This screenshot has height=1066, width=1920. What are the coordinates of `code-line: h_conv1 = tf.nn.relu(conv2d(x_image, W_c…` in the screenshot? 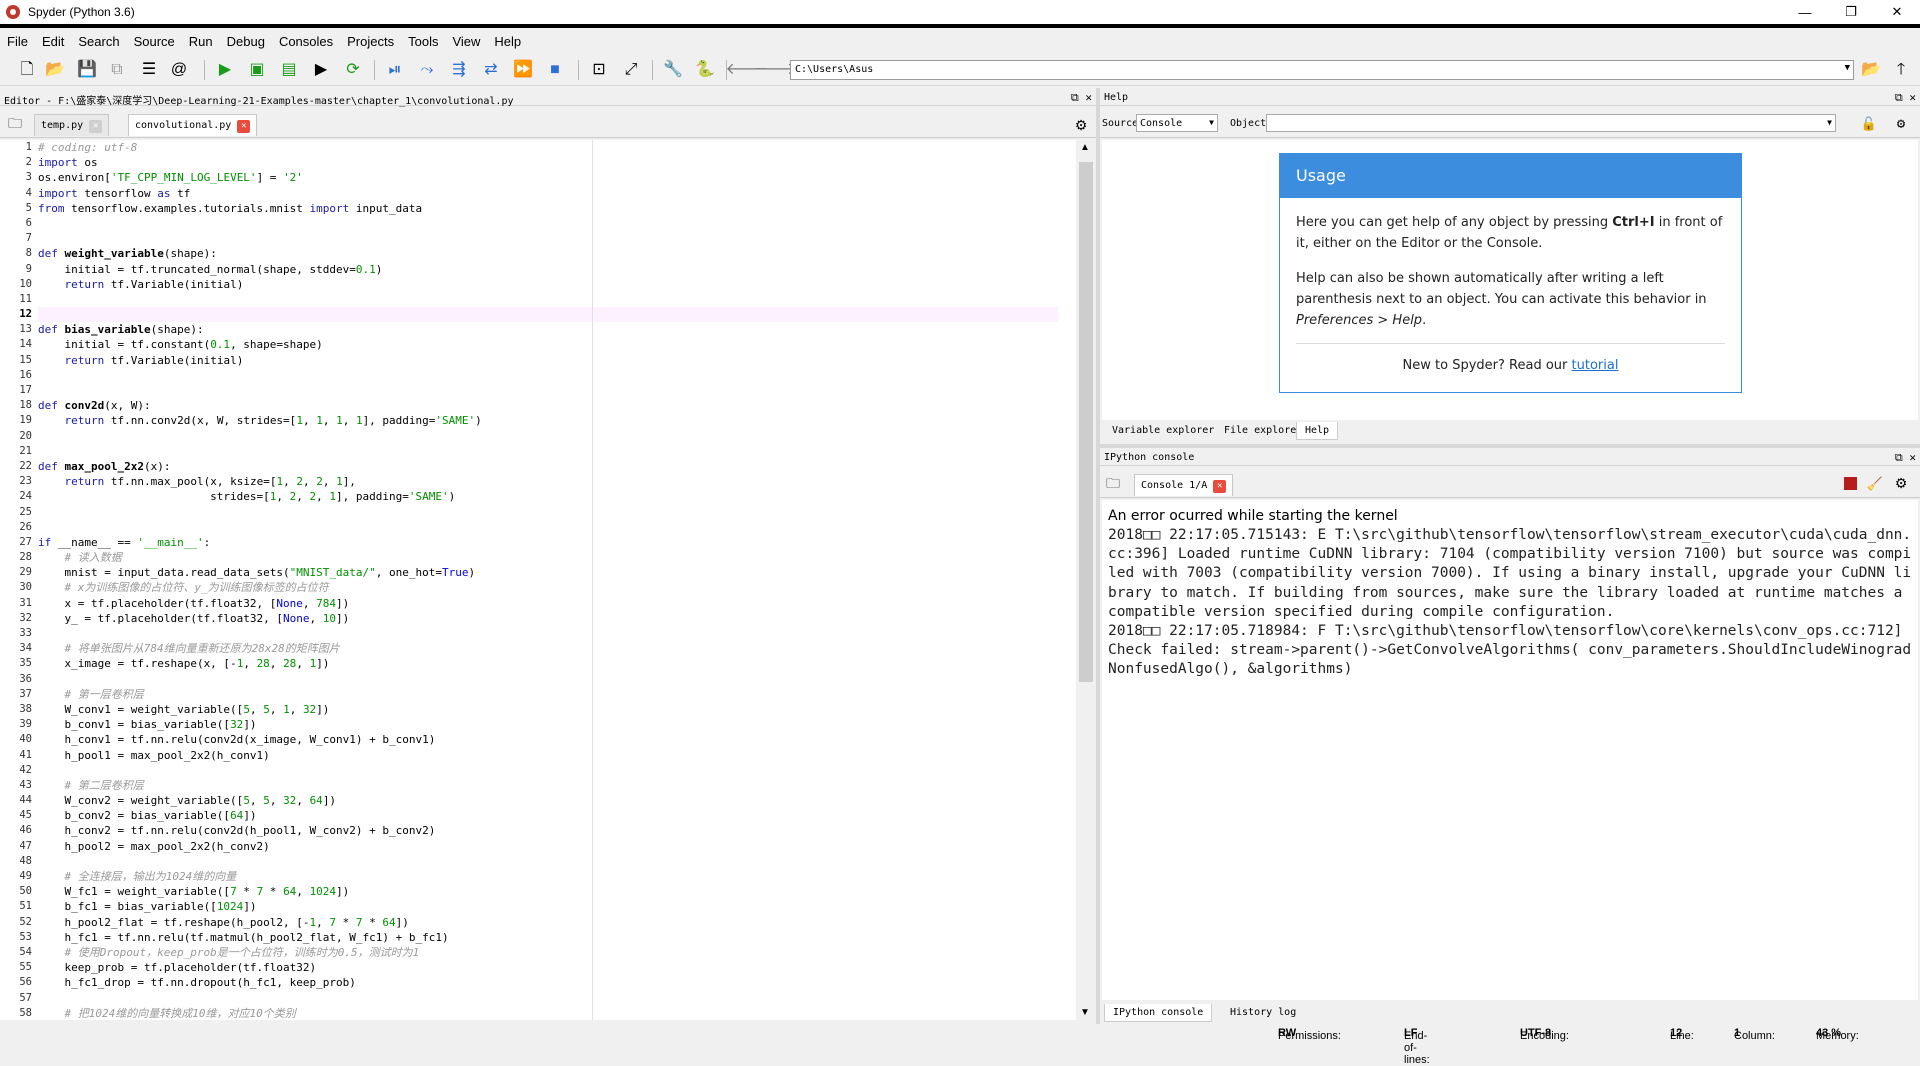 It's located at (548, 739).